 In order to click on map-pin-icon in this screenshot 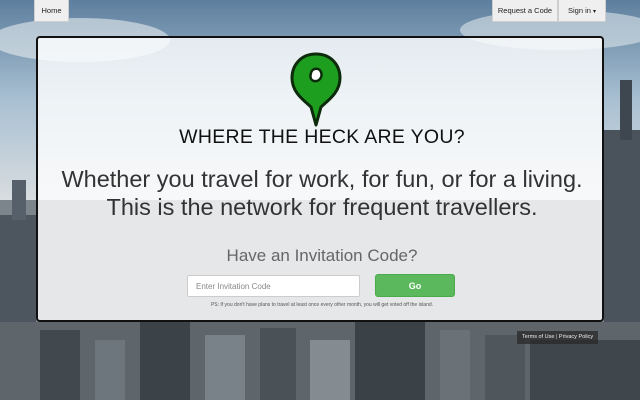, I will do `click(316, 89)`.